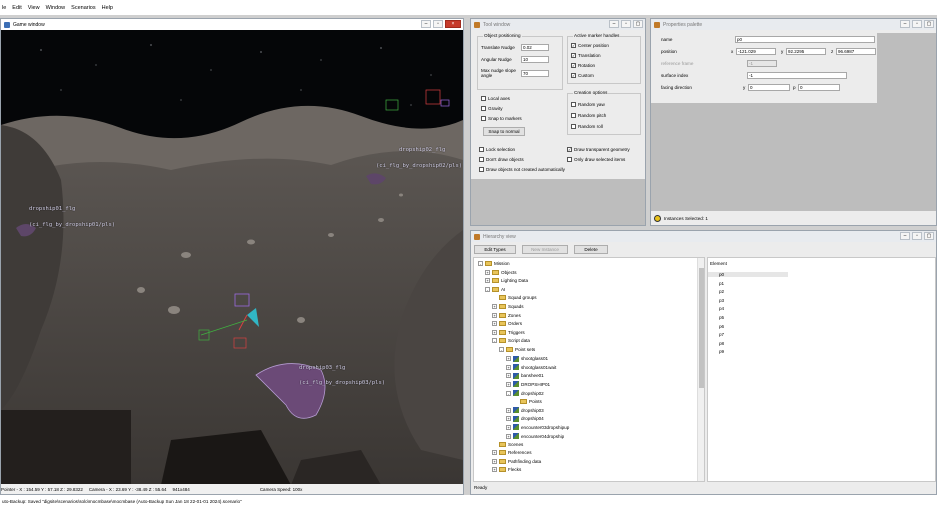 This screenshot has width=937, height=508. I want to click on element-list-item: p7, so click(716, 334).